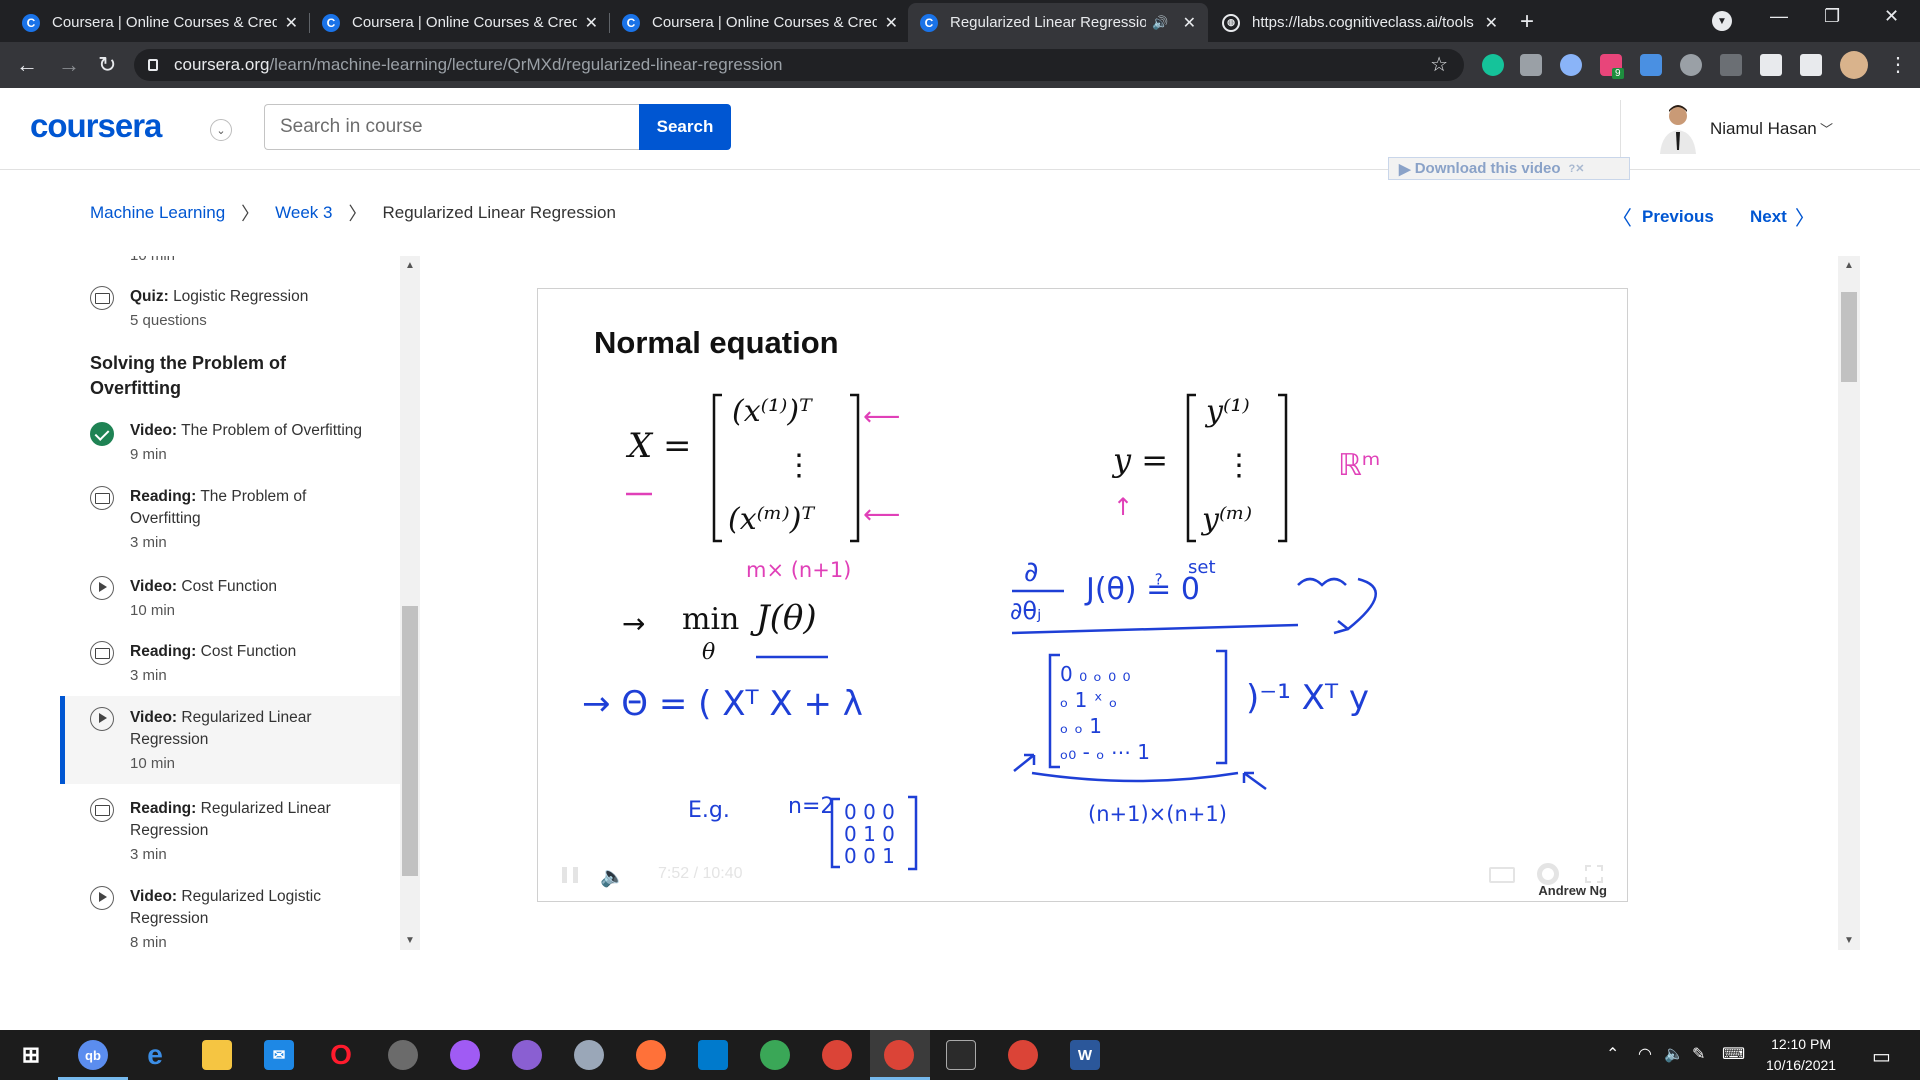 This screenshot has height=1080, width=1920. What do you see at coordinates (96, 126) in the screenshot?
I see `coursera-logo: coursera` at bounding box center [96, 126].